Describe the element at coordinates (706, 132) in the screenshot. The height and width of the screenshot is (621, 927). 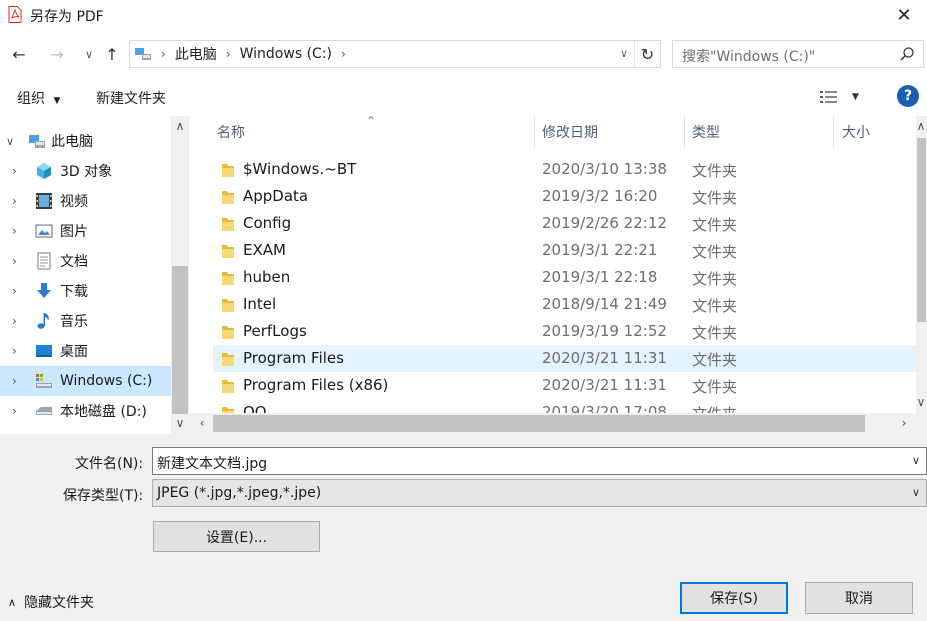
I see `column-header-type: 类型` at that location.